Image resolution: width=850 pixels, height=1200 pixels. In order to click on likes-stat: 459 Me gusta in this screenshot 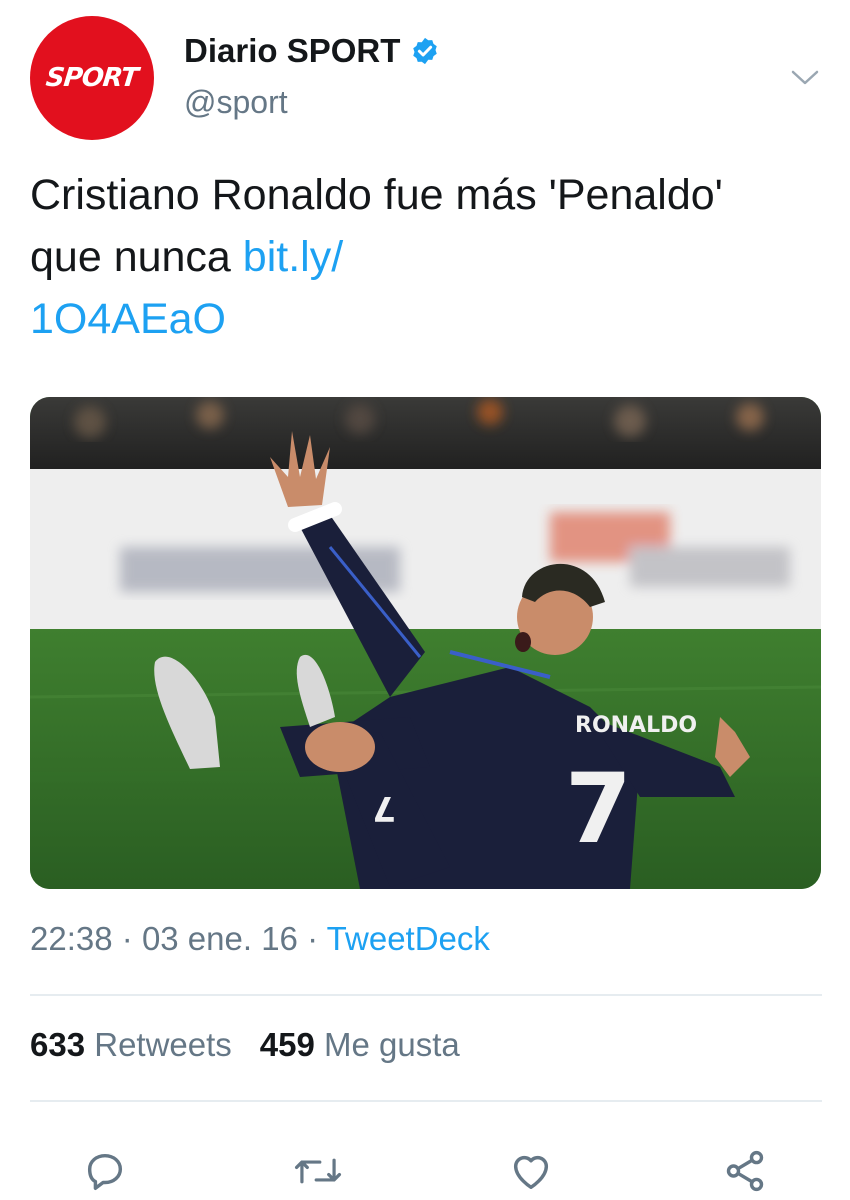, I will do `click(360, 1045)`.